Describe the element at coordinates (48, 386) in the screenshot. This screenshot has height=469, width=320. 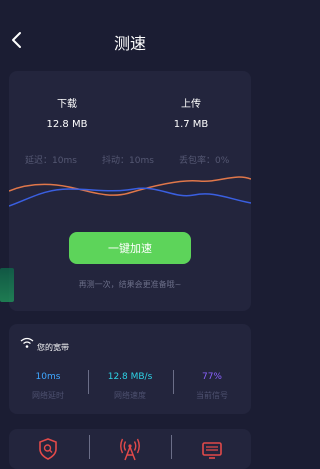
I see `metric-latency: 10ms 网络延时` at that location.